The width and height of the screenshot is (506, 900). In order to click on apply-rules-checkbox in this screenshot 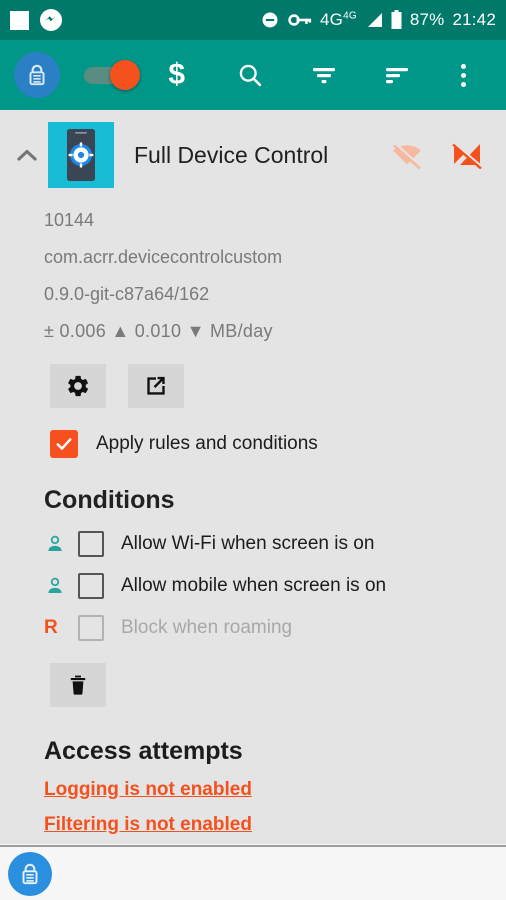, I will do `click(64, 444)`.